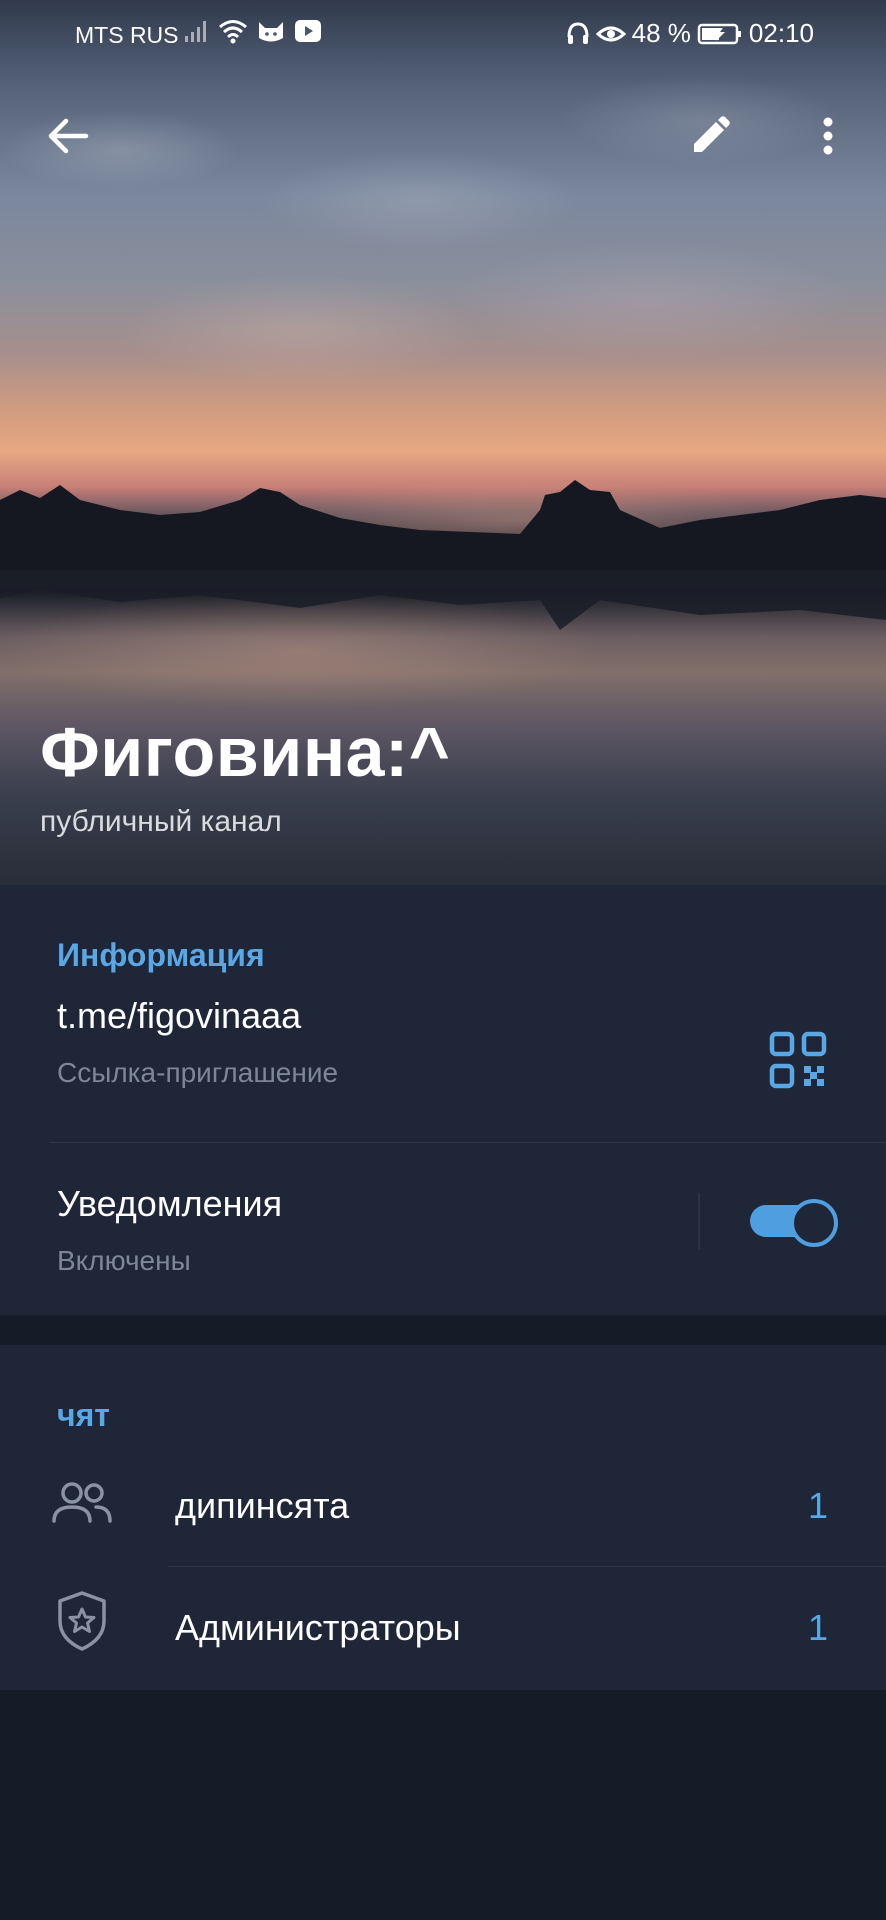  What do you see at coordinates (443, 34) in the screenshot?
I see `status-bar: MTS RUS 48 % 02:10` at bounding box center [443, 34].